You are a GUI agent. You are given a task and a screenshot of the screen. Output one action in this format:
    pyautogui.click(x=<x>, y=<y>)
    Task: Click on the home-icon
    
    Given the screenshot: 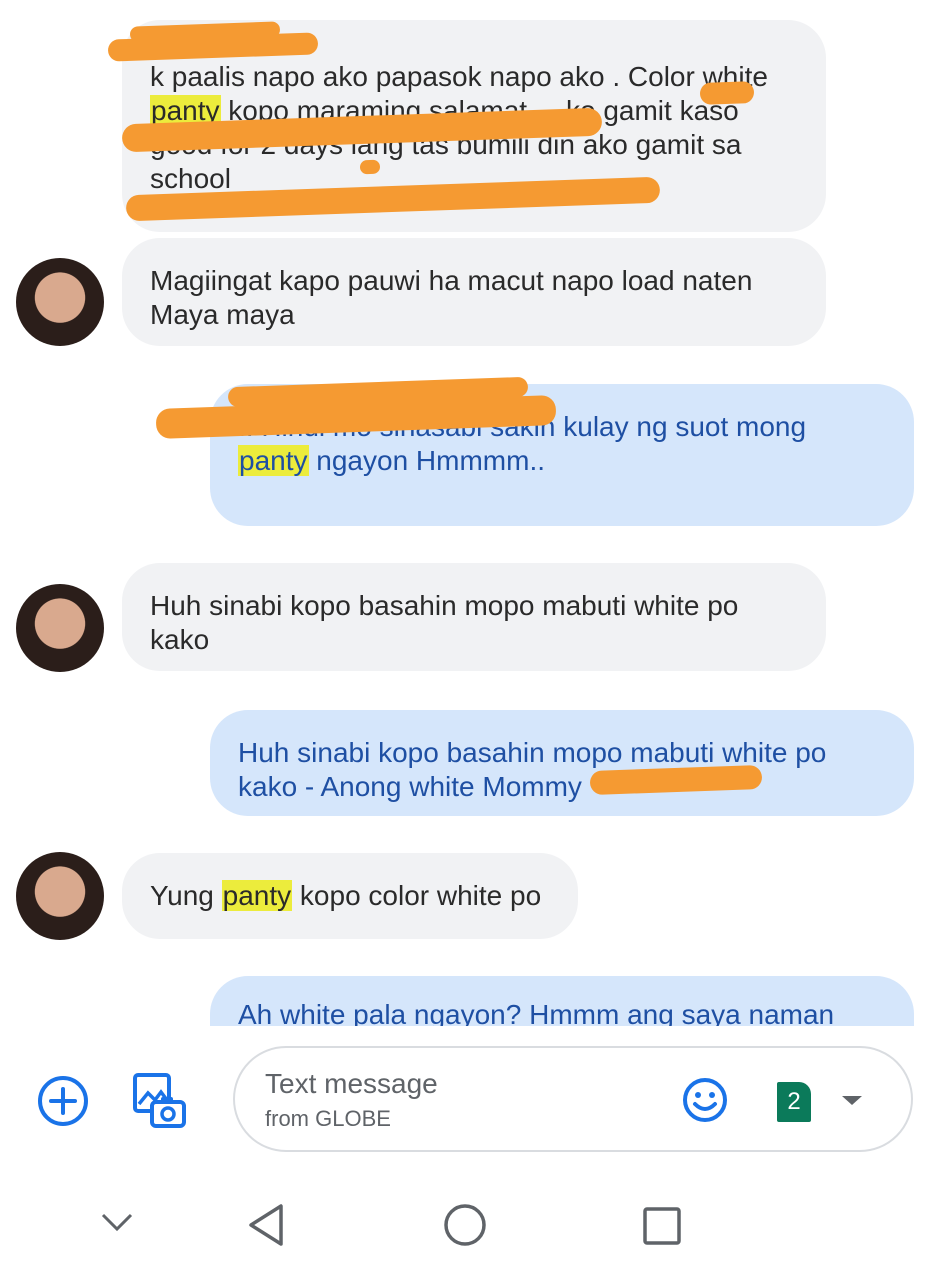 What is the action you would take?
    pyautogui.click(x=465, y=1227)
    